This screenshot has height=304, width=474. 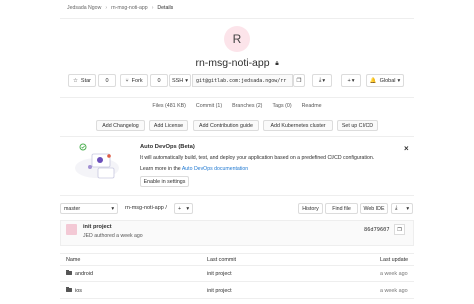 I want to click on breadcrumb-current: Details, so click(x=165, y=8).